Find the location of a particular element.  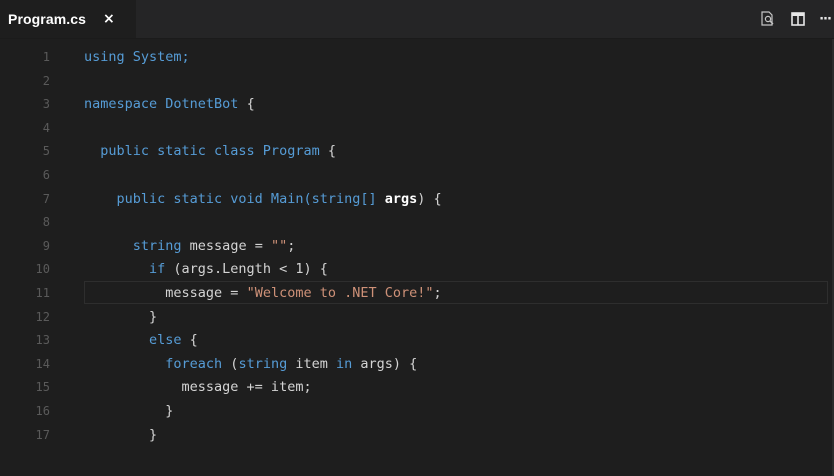

code-token: message += item; is located at coordinates (198, 387).